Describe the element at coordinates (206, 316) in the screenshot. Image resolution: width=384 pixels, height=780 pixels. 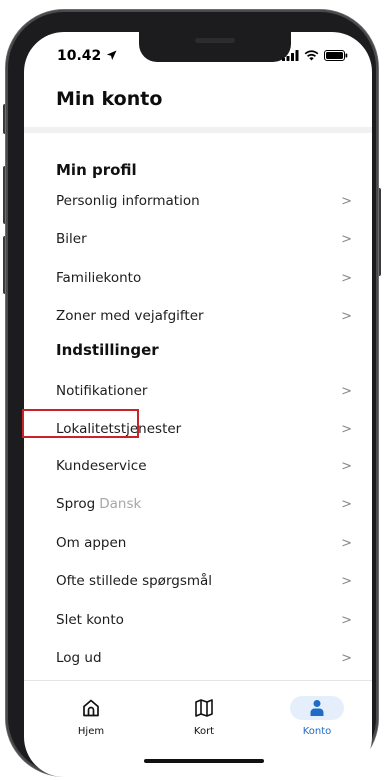
I see `menu-item-toll-zones: Zoner med vejafgifter >` at that location.